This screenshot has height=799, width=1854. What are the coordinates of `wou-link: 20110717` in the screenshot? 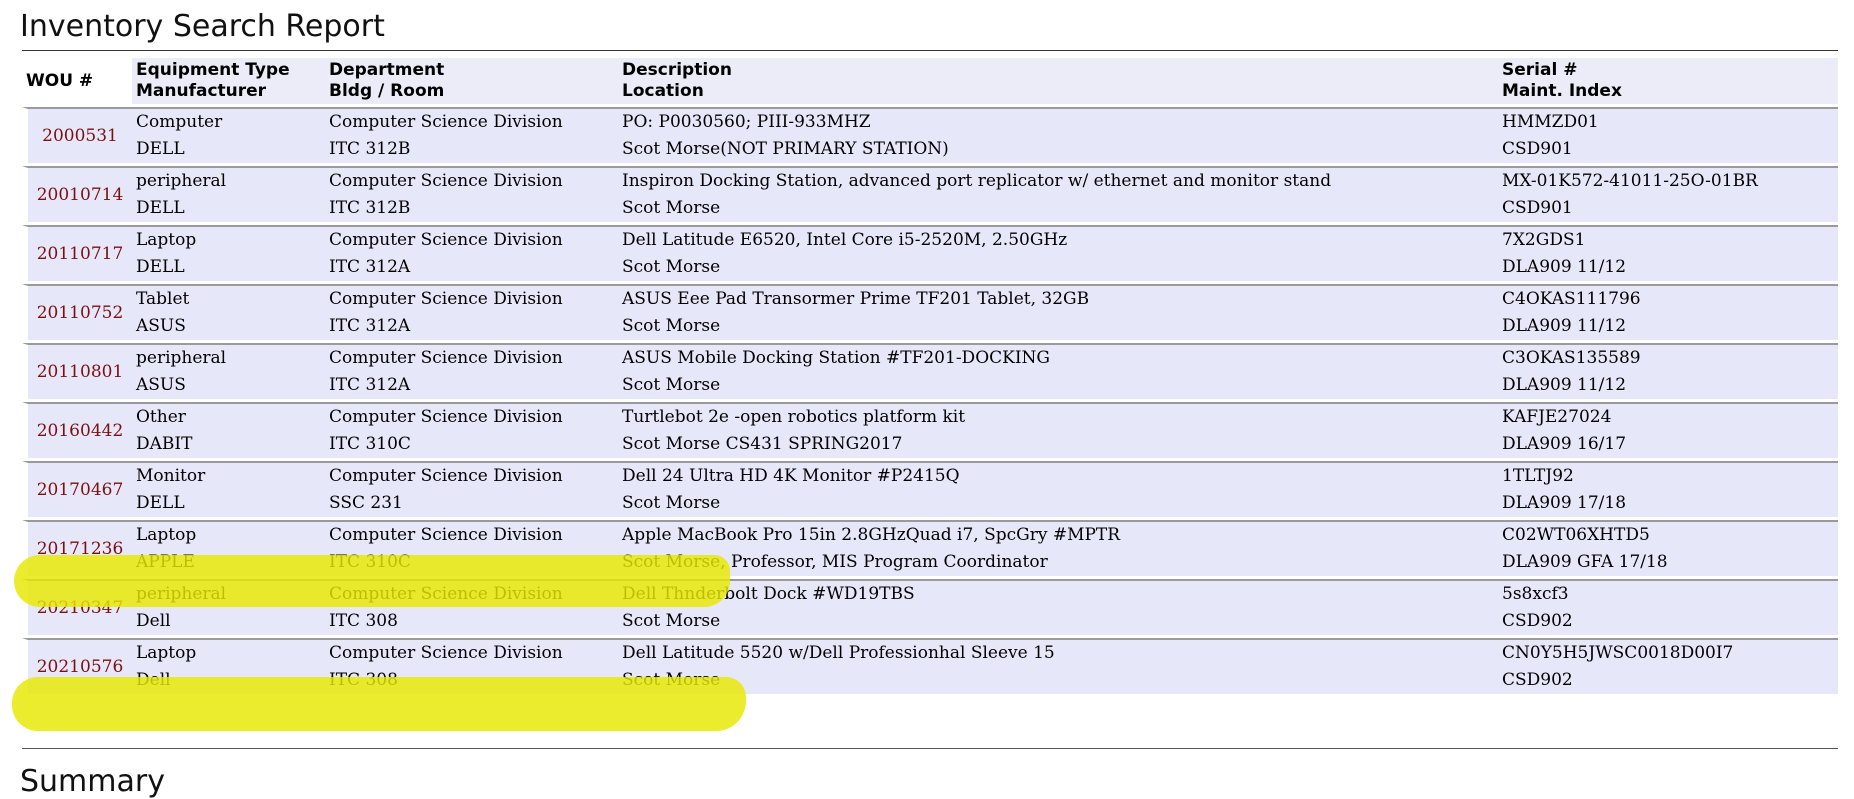 It's located at (80, 254).